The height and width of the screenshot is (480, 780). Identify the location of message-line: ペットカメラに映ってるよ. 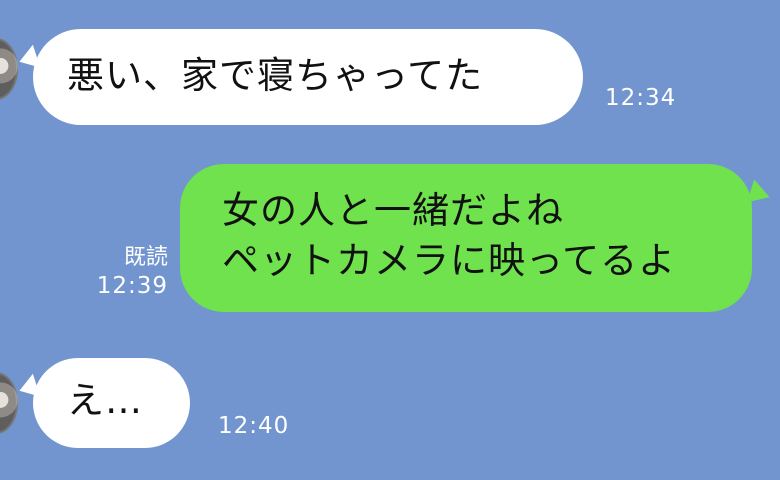
(449, 260).